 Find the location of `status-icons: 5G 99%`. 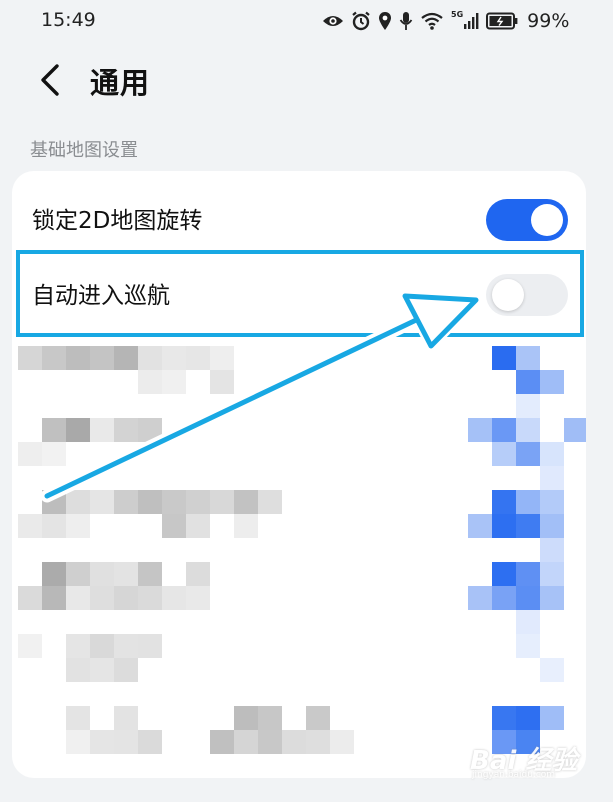

status-icons: 5G 99% is located at coordinates (445, 21).